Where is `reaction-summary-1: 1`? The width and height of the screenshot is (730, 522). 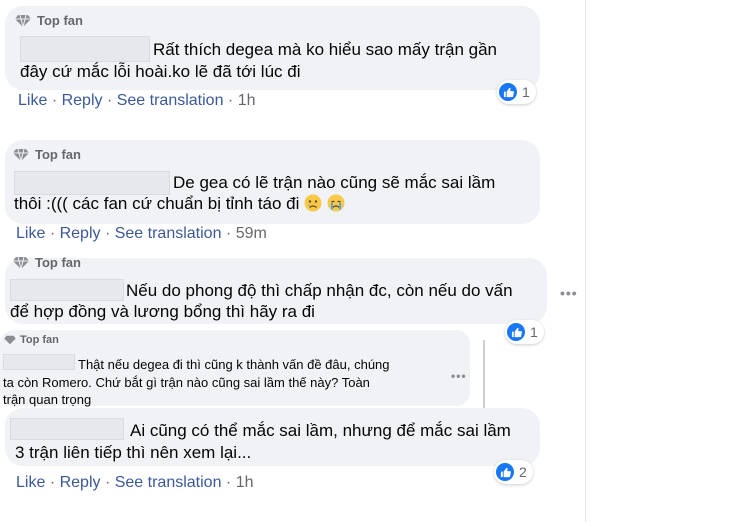
reaction-summary-1: 1 is located at coordinates (516, 92).